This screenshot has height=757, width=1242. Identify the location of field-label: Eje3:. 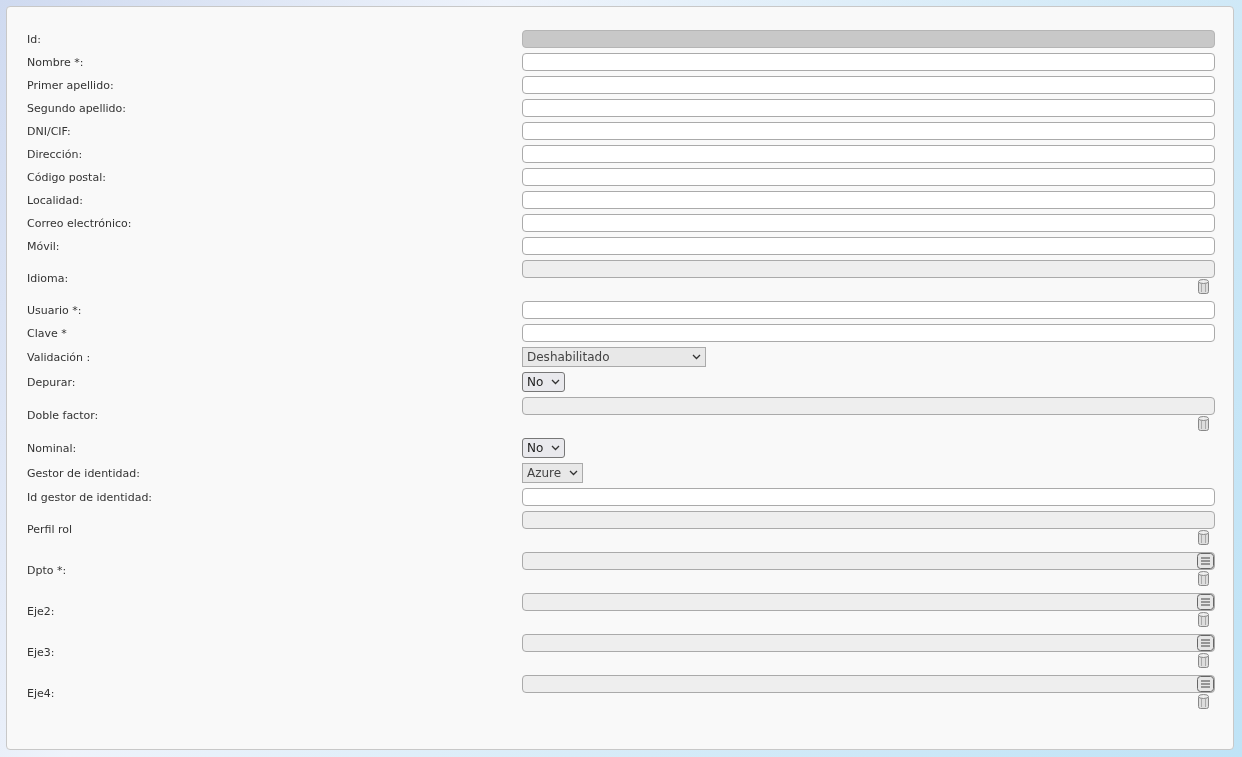
(41, 652).